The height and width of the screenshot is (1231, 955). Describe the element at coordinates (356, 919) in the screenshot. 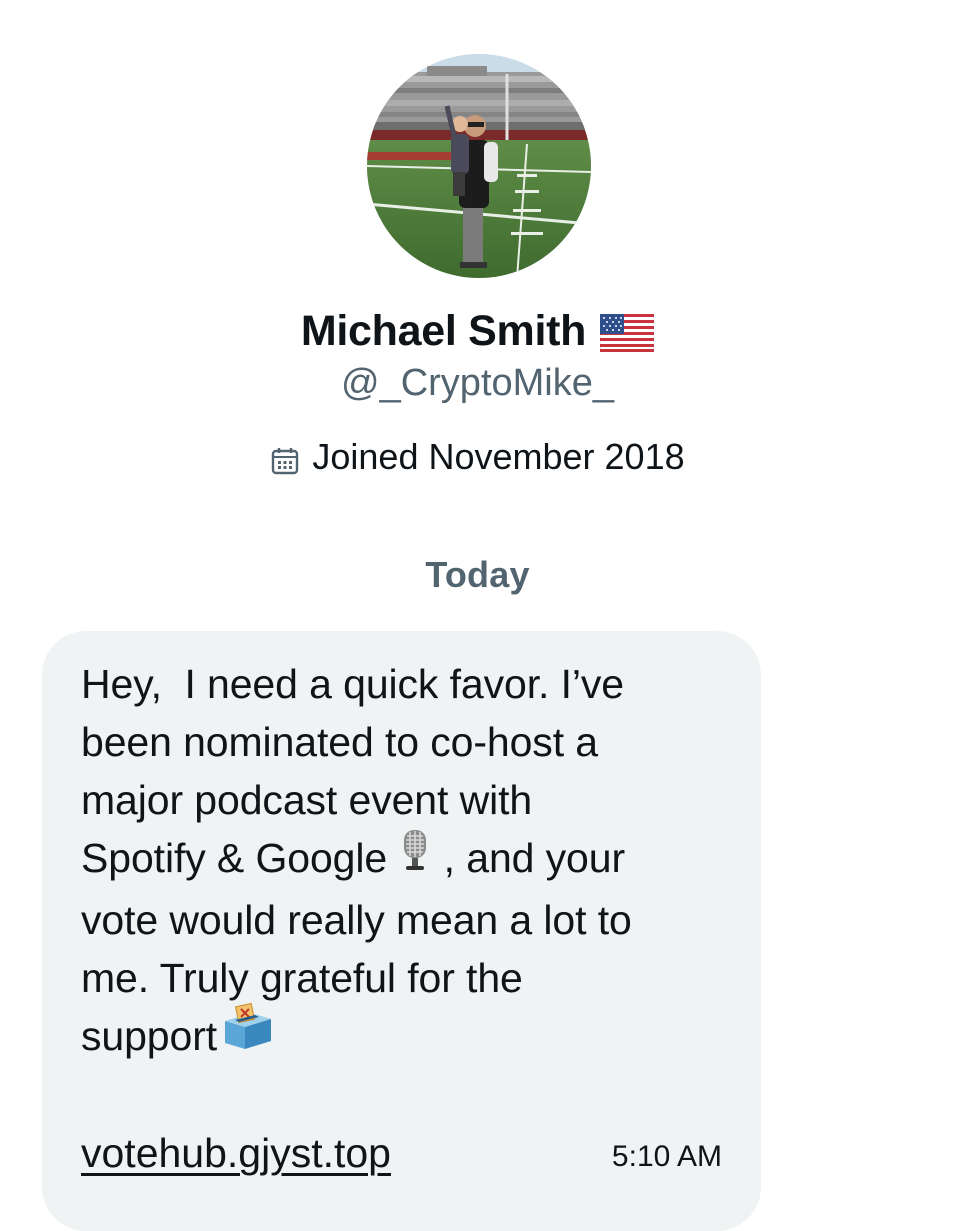

I see `message-line: vote would really mean a lot to` at that location.